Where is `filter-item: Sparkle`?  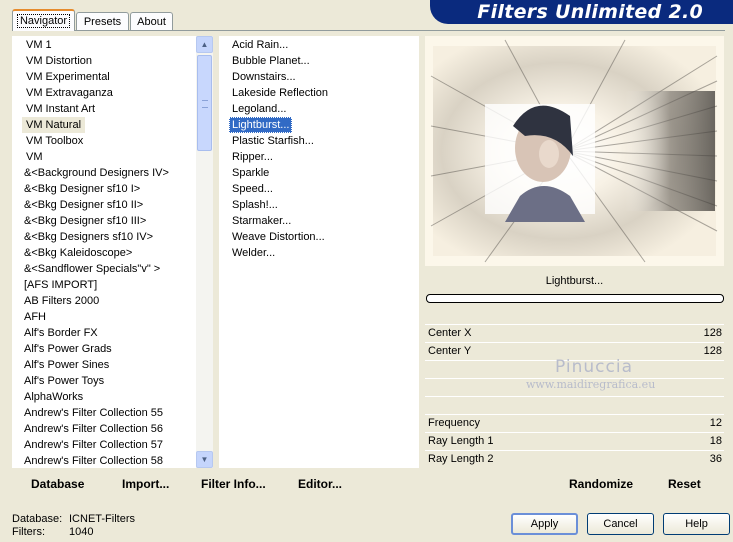 filter-item: Sparkle is located at coordinates (250, 173).